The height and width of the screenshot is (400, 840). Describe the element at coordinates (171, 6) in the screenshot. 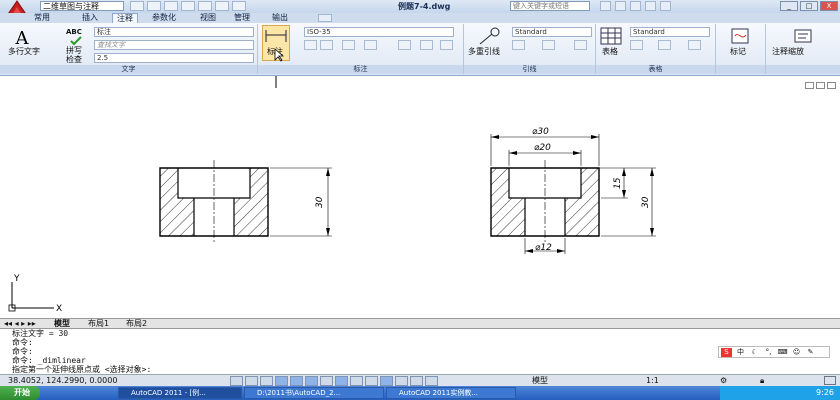

I see `save-icon` at that location.